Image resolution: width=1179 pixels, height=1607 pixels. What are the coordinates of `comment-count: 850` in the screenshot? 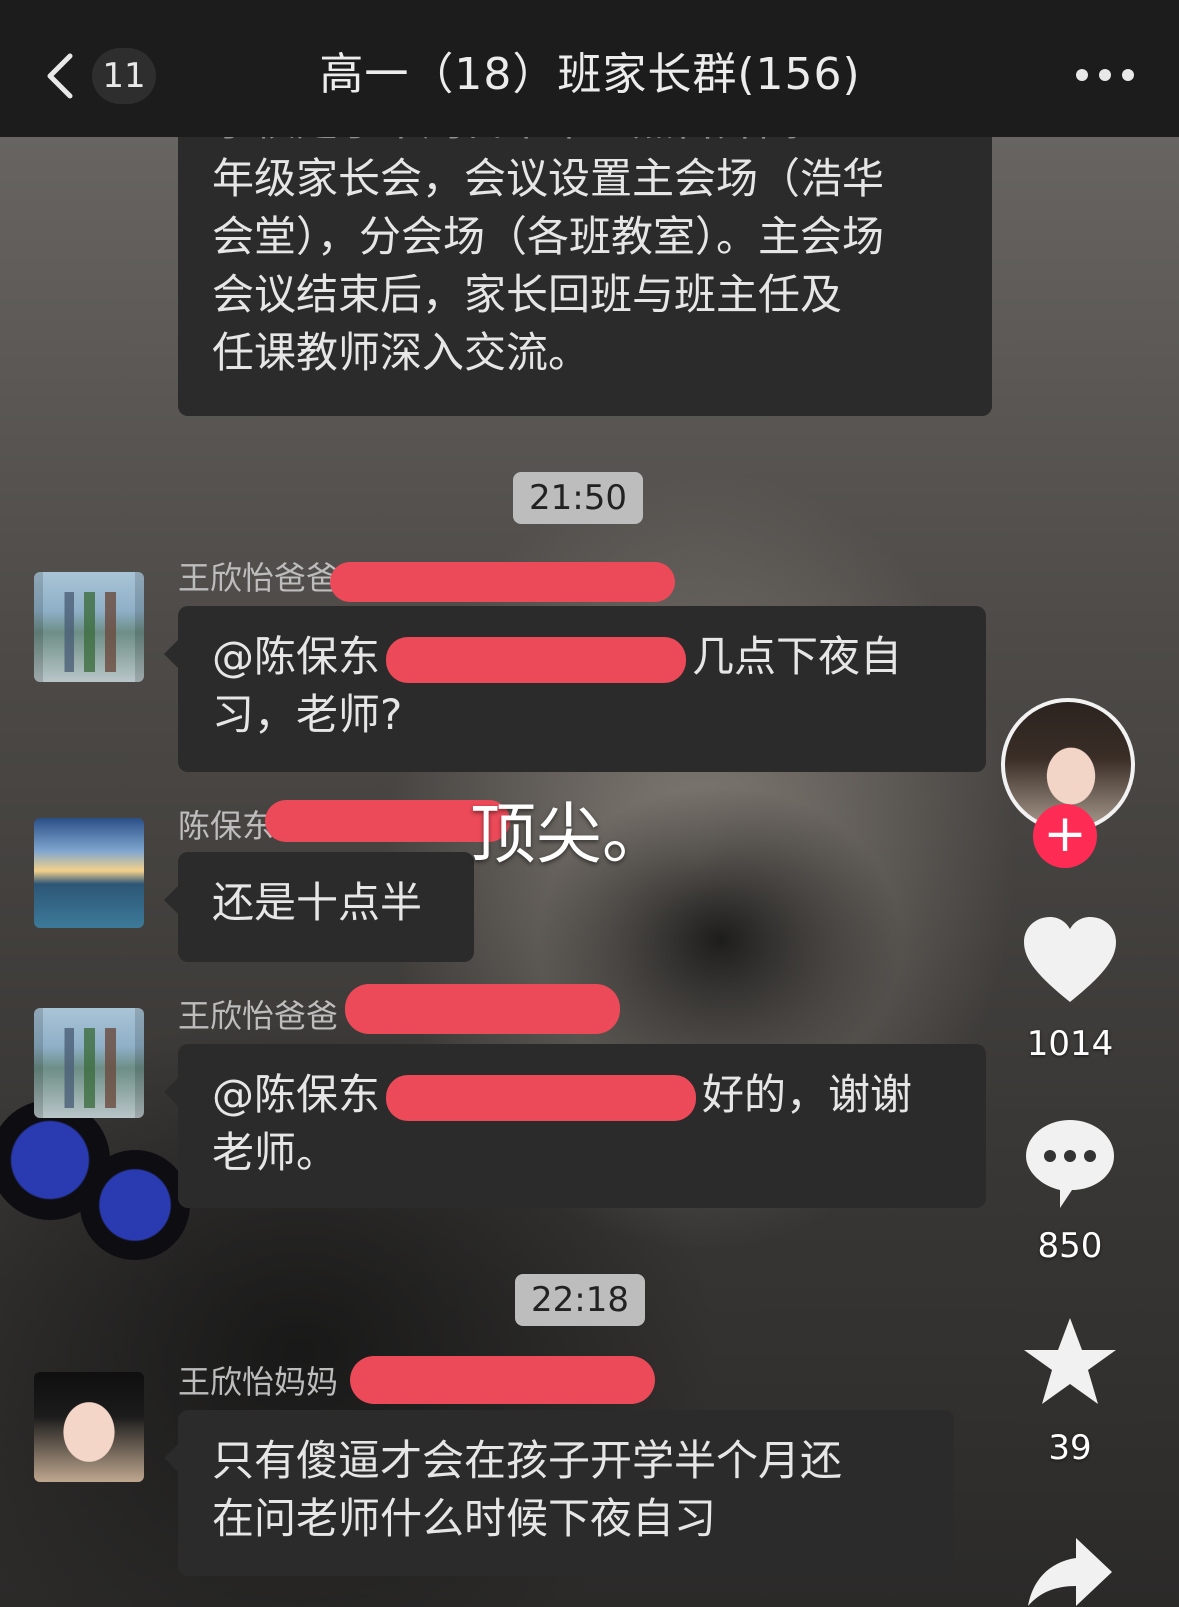 It's located at (1070, 1246).